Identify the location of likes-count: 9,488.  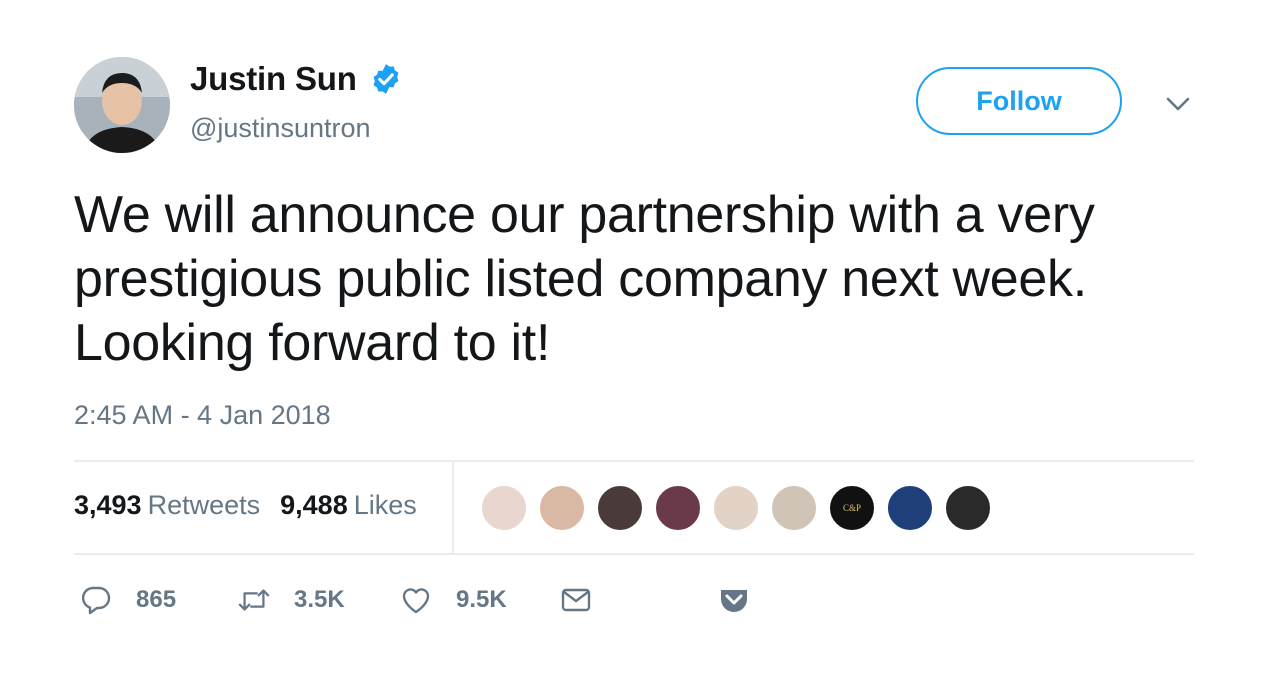
(314, 505).